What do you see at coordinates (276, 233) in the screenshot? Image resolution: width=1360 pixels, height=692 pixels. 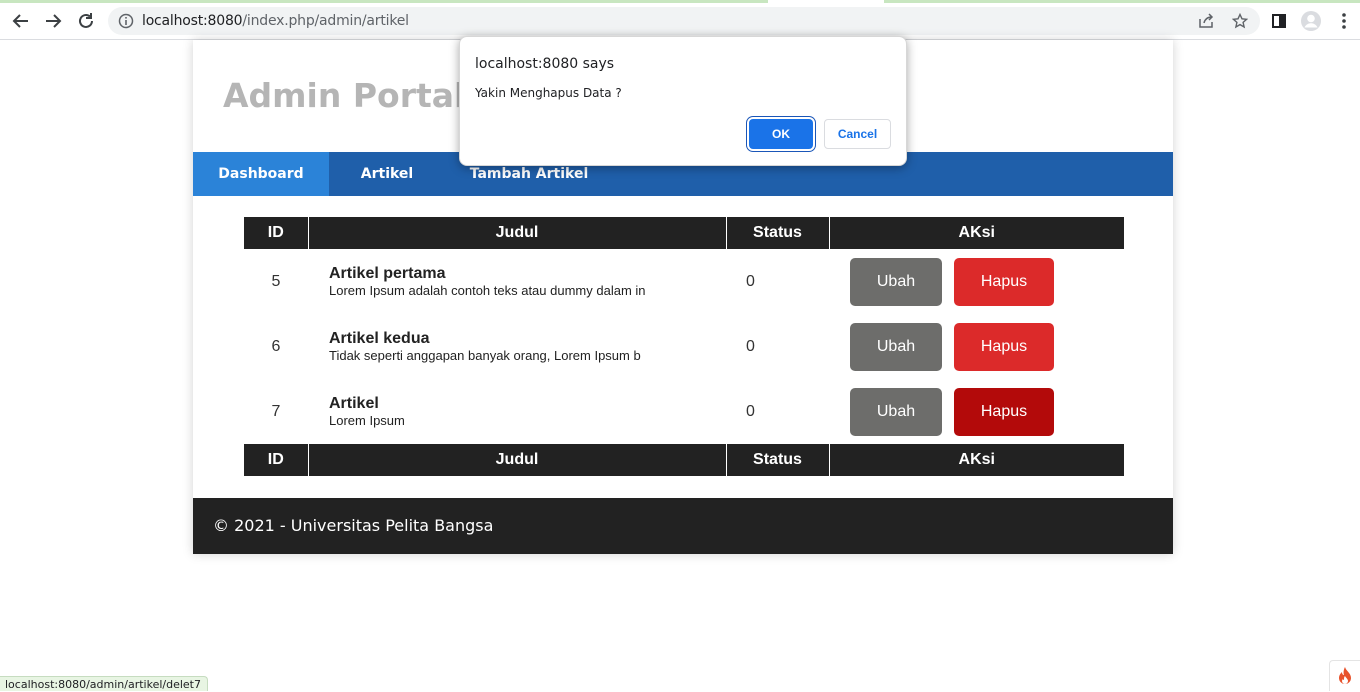 I see `header-id: ID` at bounding box center [276, 233].